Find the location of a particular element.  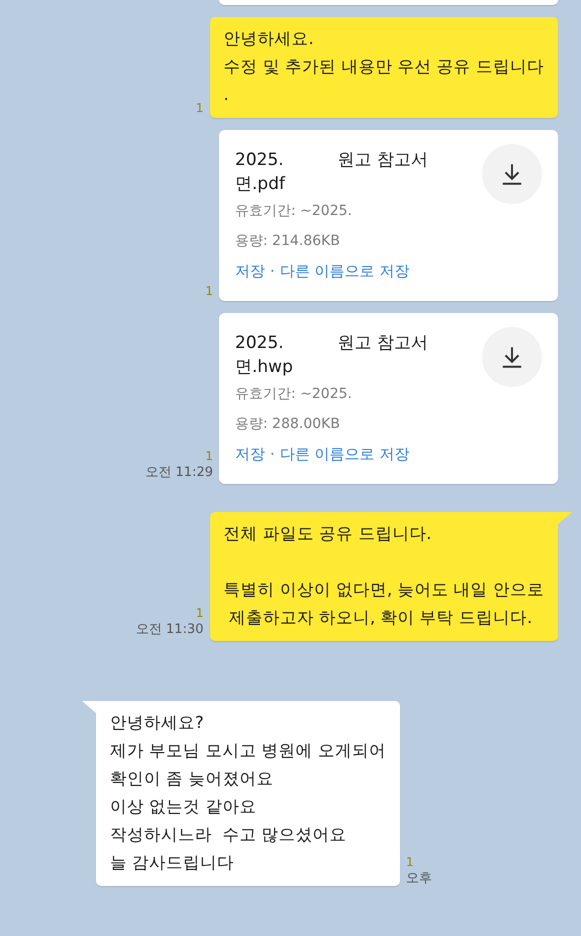

file-size: 용량: 288.00KB is located at coordinates (288, 424).